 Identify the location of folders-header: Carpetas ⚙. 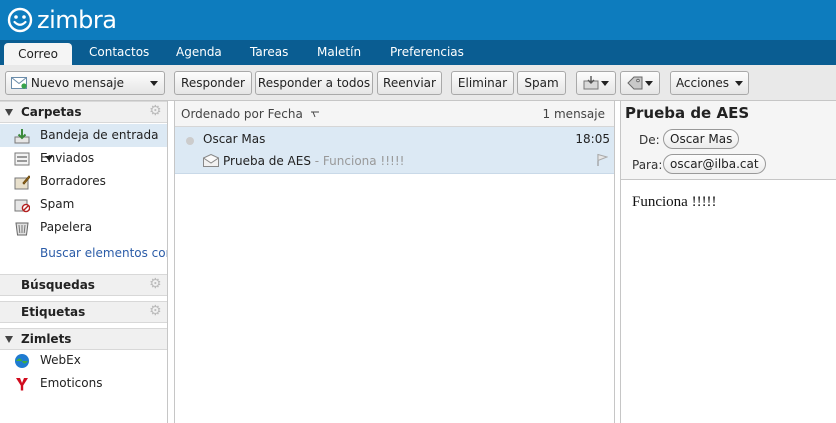
(83, 112).